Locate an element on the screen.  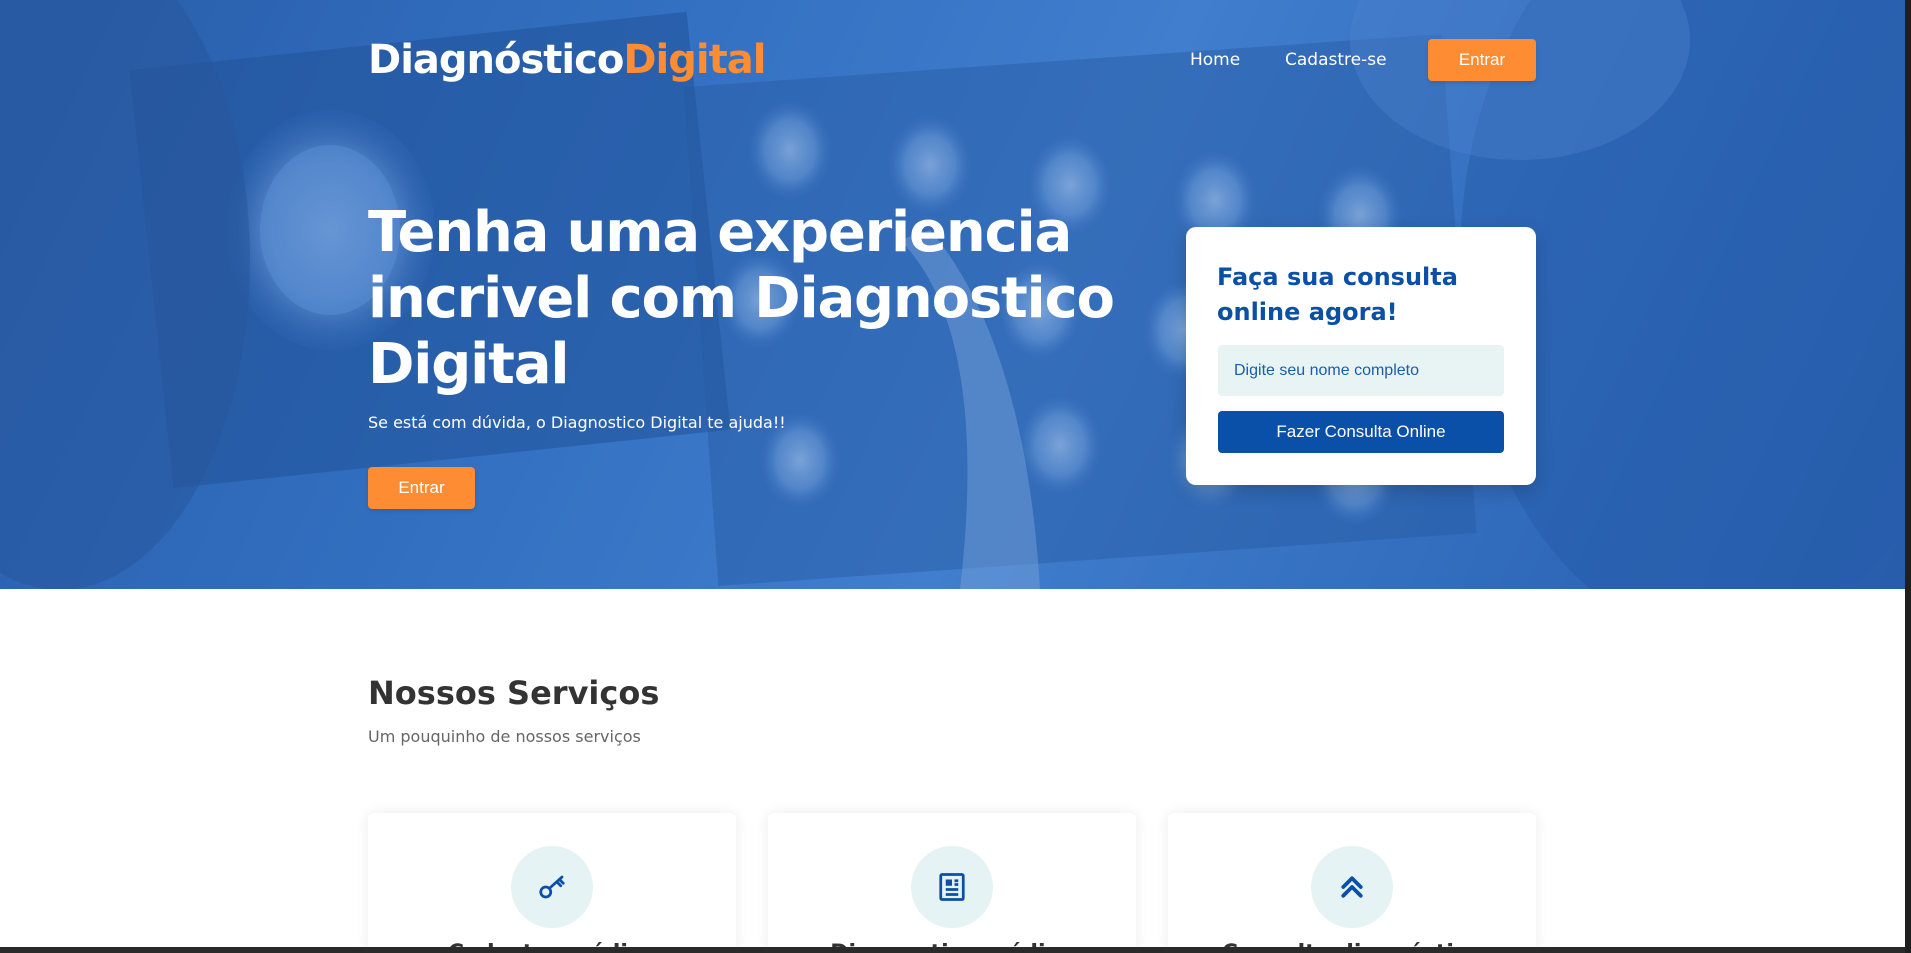
hero-login-button: Entrar is located at coordinates (421, 488).